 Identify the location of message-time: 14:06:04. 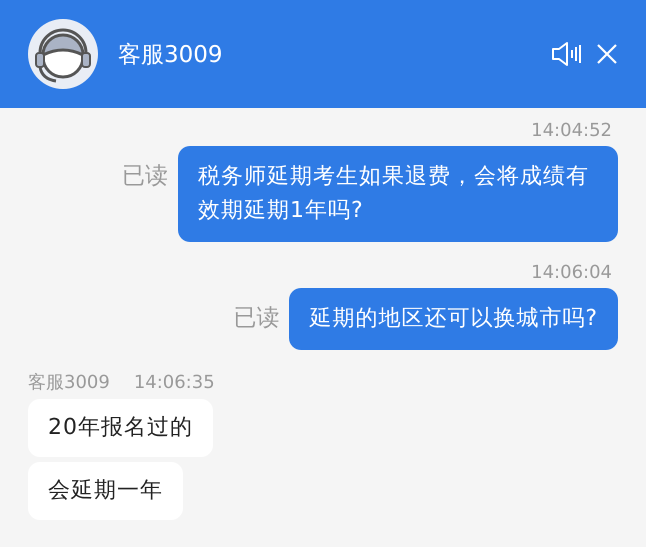
(571, 273).